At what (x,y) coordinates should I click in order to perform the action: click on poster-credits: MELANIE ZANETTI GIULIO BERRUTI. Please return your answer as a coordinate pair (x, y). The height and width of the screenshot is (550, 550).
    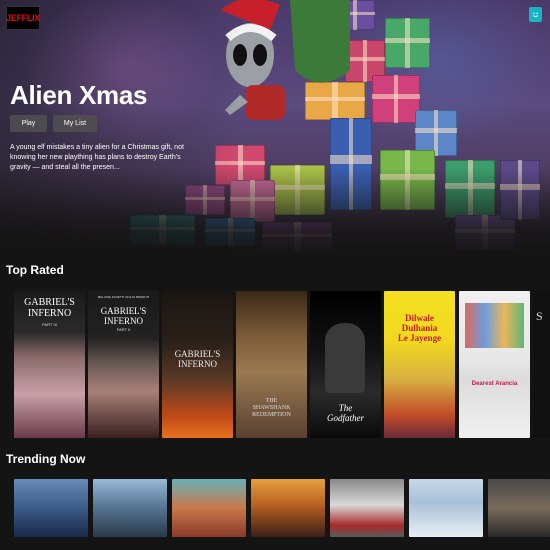
    Looking at the image, I should click on (123, 297).